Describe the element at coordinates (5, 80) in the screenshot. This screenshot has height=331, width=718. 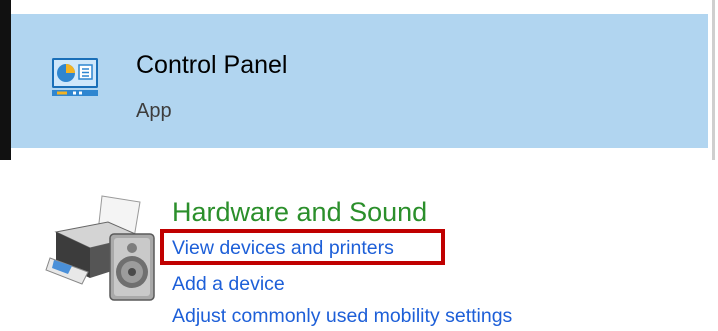
I see `start-menu-left-edge` at that location.